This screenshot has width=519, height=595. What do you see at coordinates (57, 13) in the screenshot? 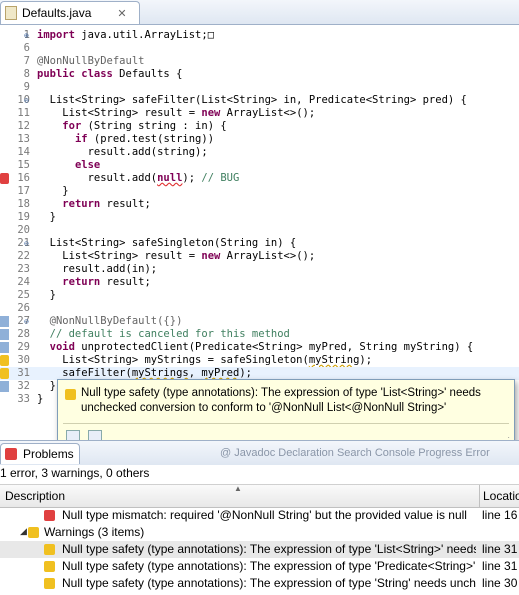
I see `tab-title: Defaults.java` at bounding box center [57, 13].